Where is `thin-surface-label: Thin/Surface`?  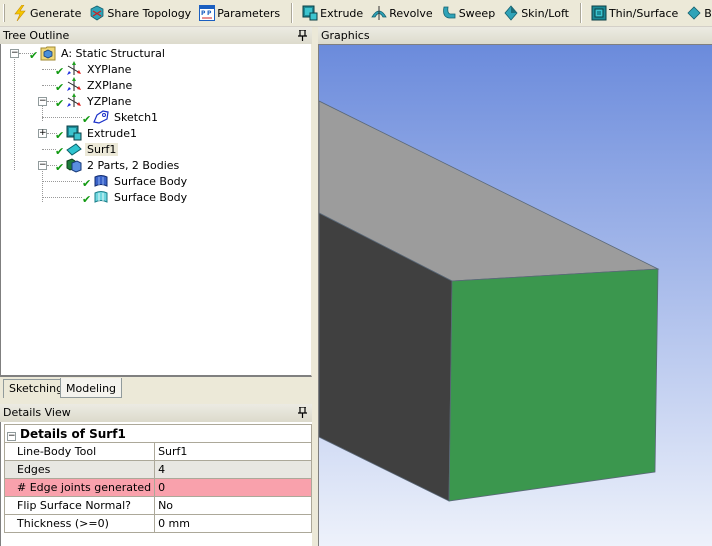
thin-surface-label: Thin/Surface is located at coordinates (643, 13).